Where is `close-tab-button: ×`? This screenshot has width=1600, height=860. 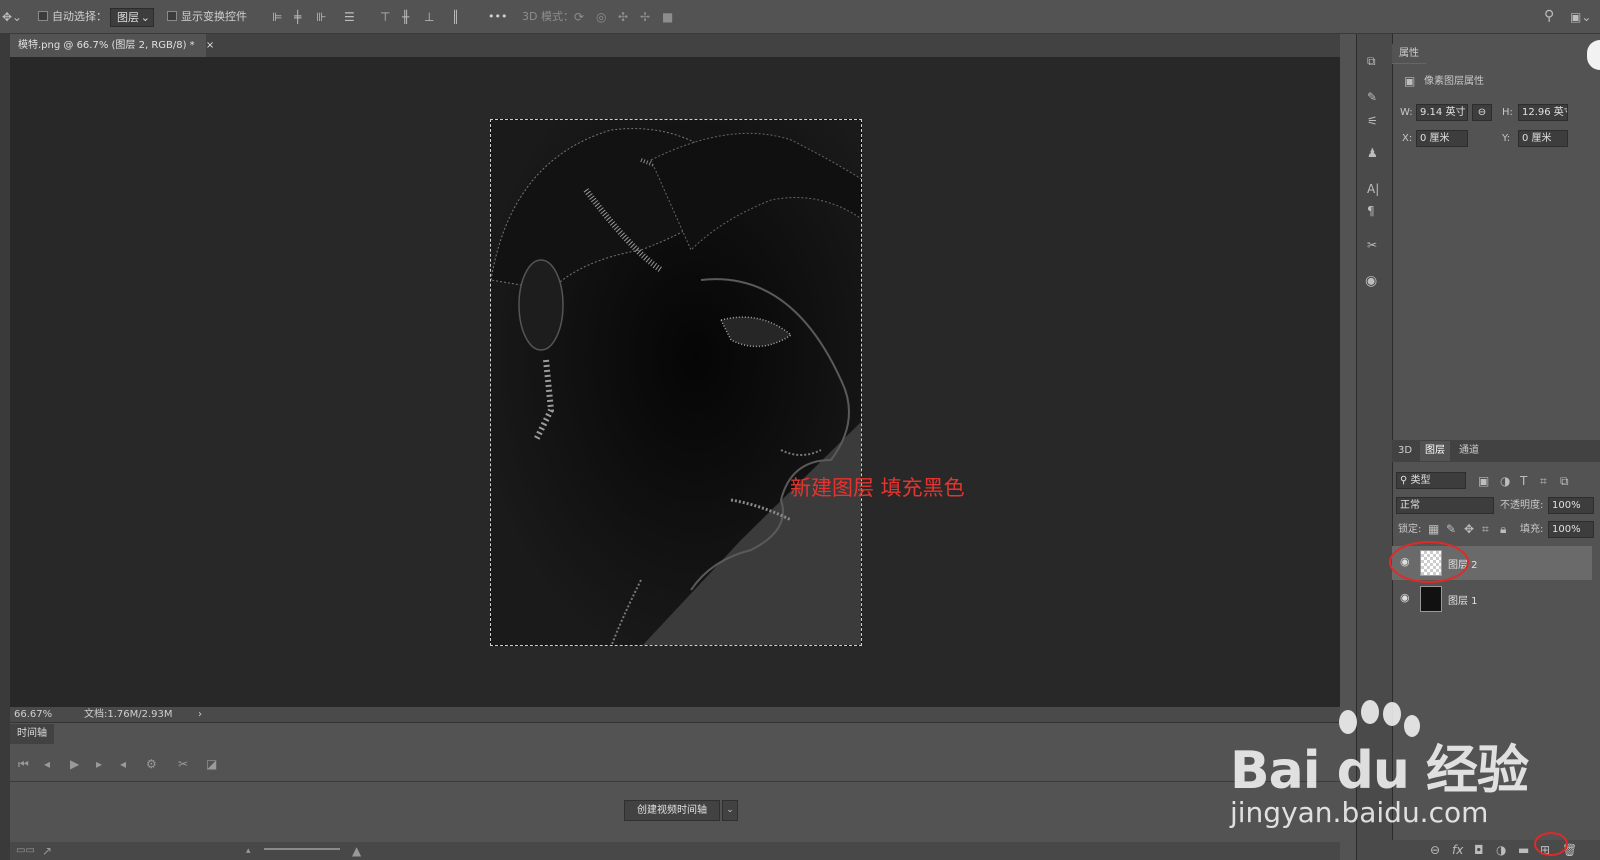 close-tab-button: × is located at coordinates (210, 45).